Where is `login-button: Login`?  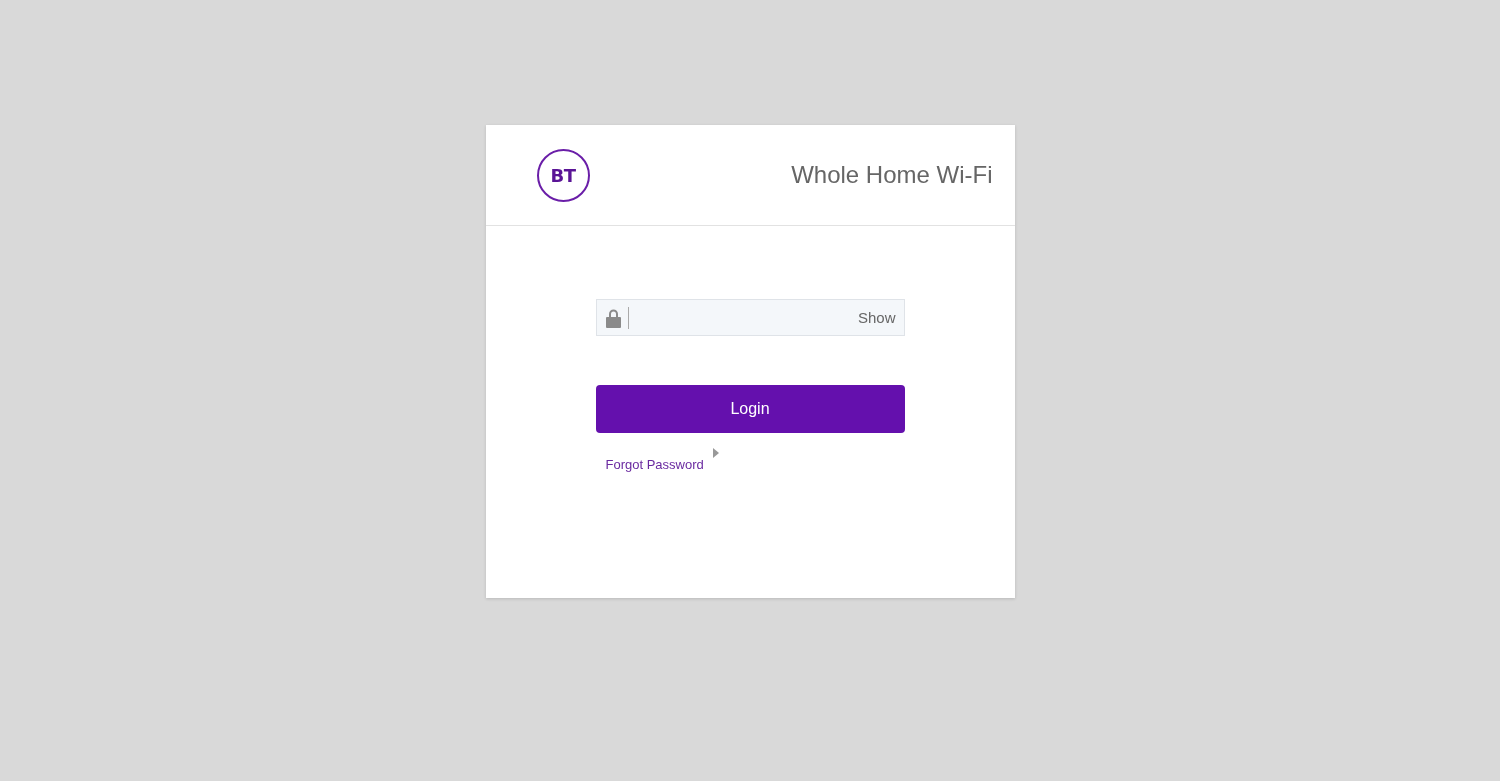 login-button: Login is located at coordinates (750, 409).